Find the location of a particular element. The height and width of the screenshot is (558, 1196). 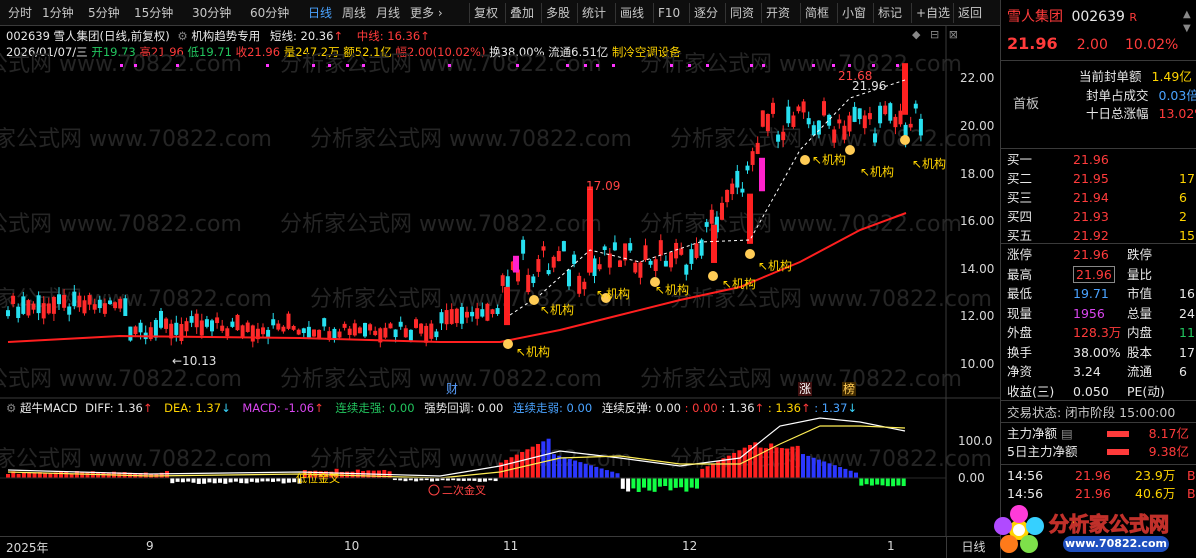

toolbar-button-F10: F10 is located at coordinates (669, 13).